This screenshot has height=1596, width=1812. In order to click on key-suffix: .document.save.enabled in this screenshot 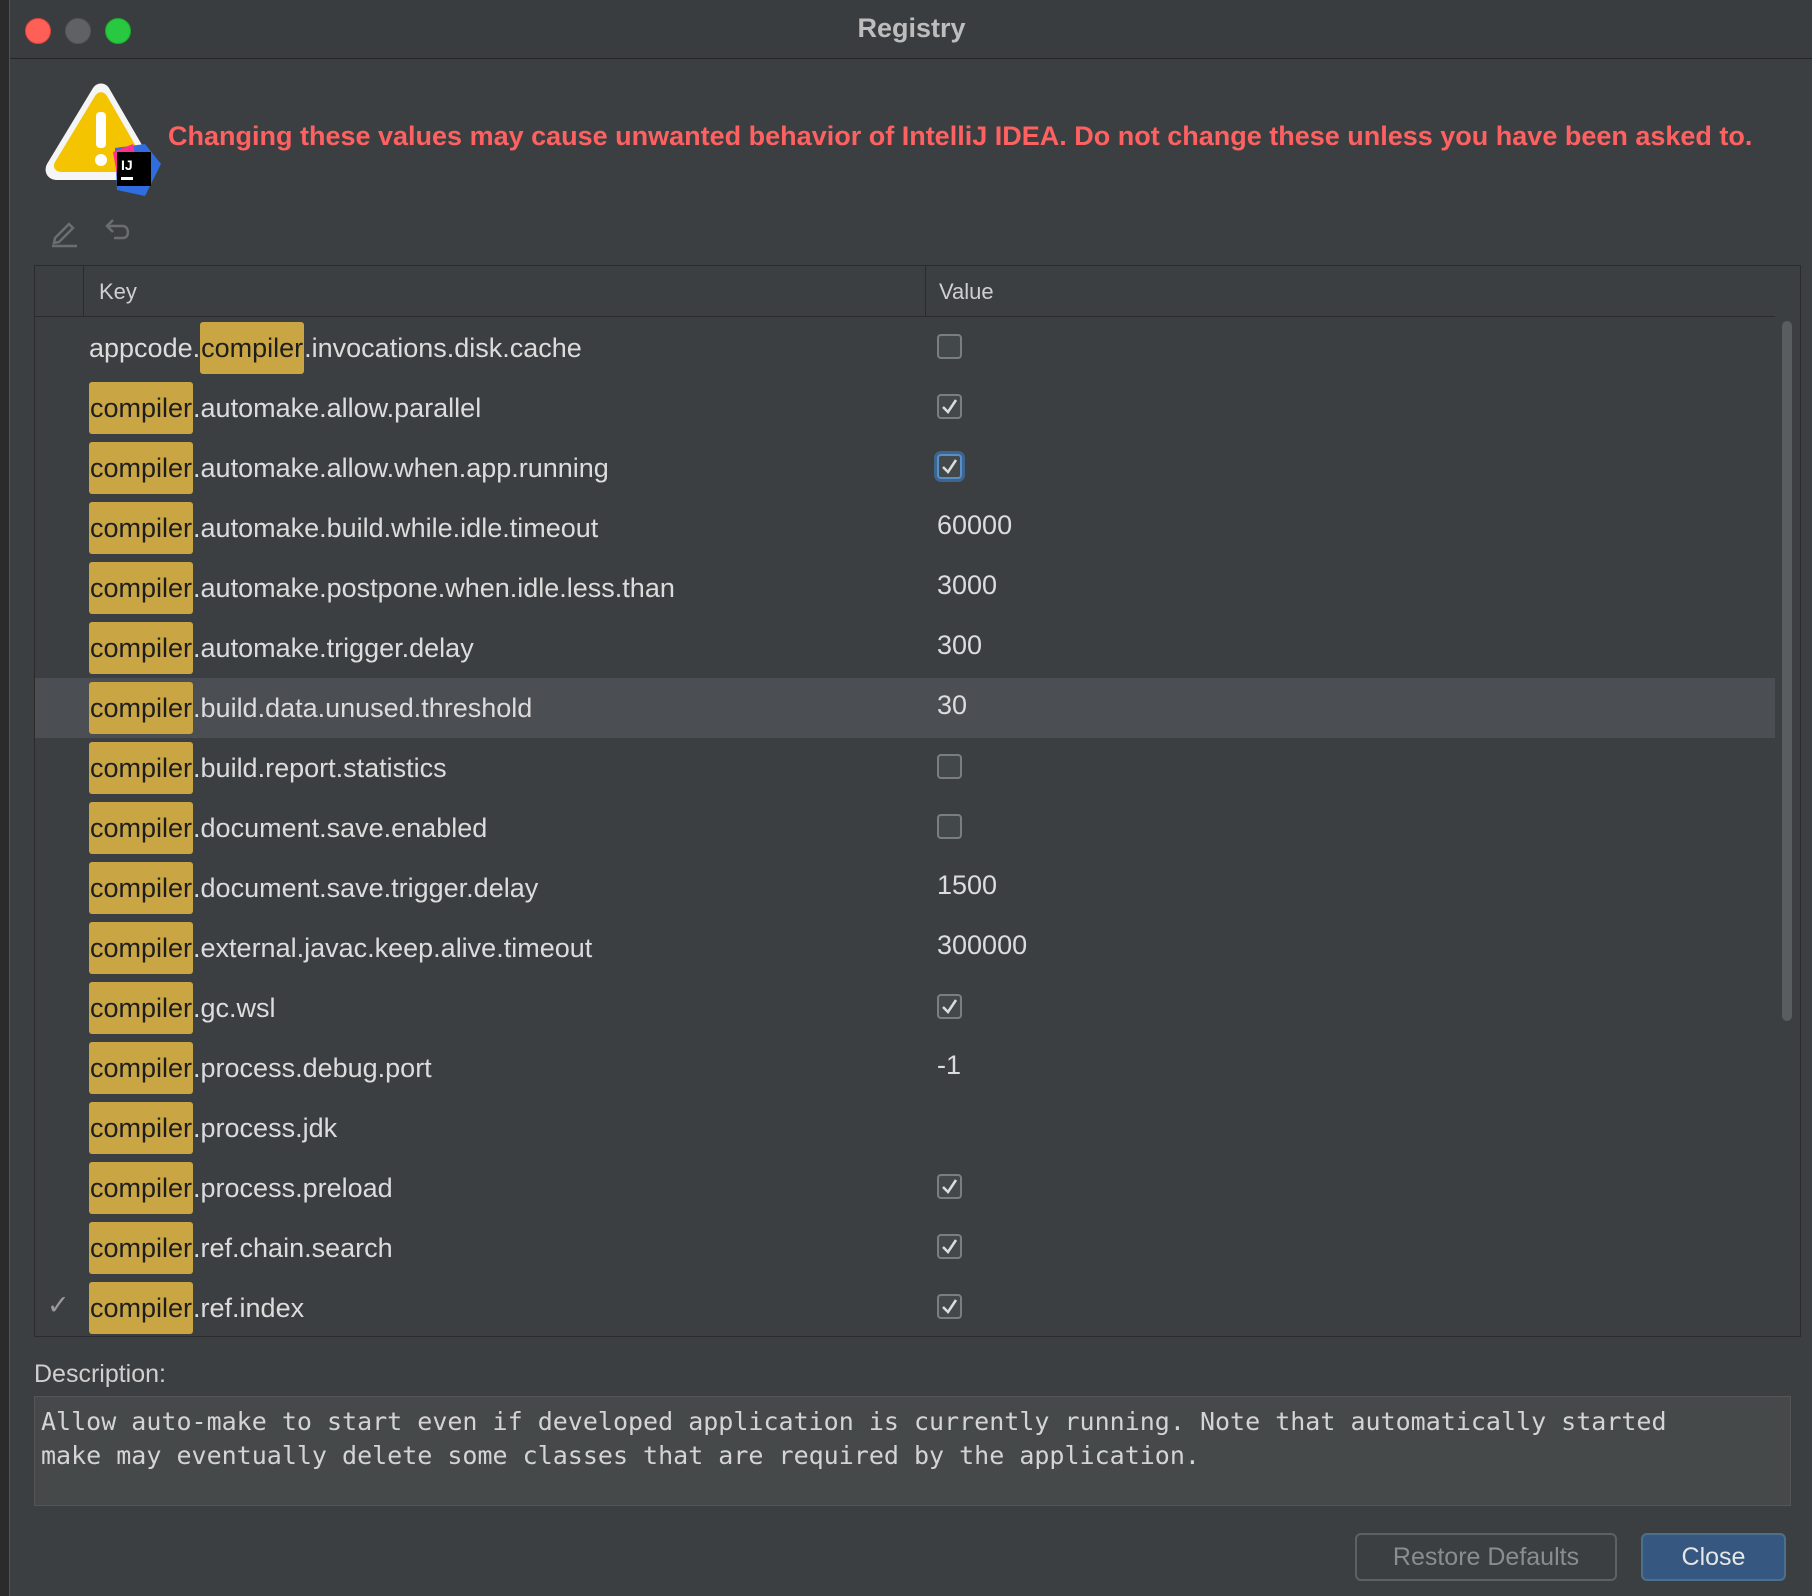, I will do `click(340, 828)`.